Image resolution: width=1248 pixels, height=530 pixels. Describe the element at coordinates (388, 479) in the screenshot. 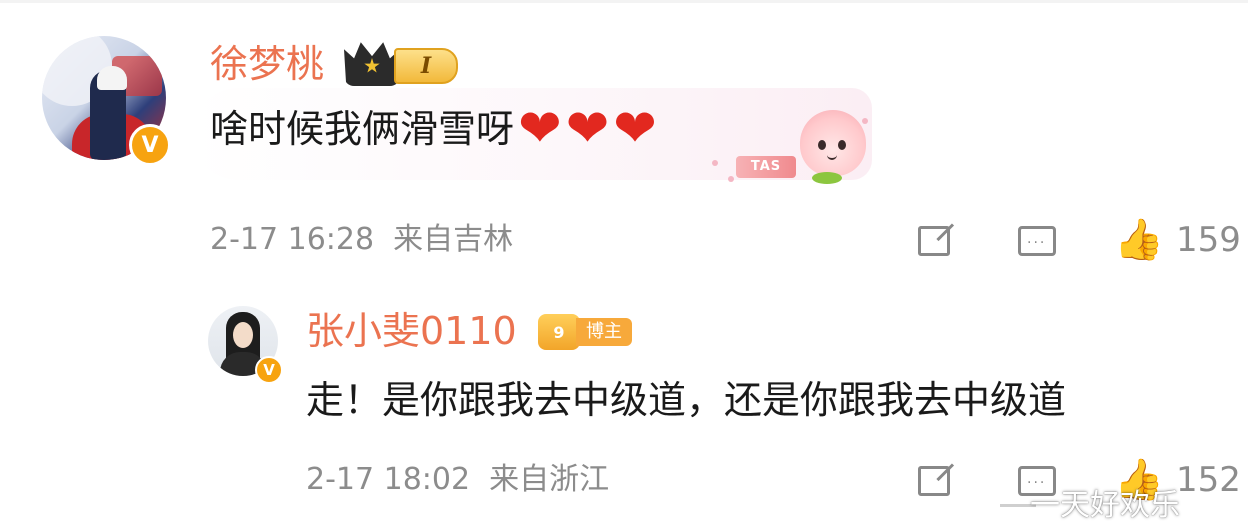

I see `timestamp: 2-17 18:02` at that location.